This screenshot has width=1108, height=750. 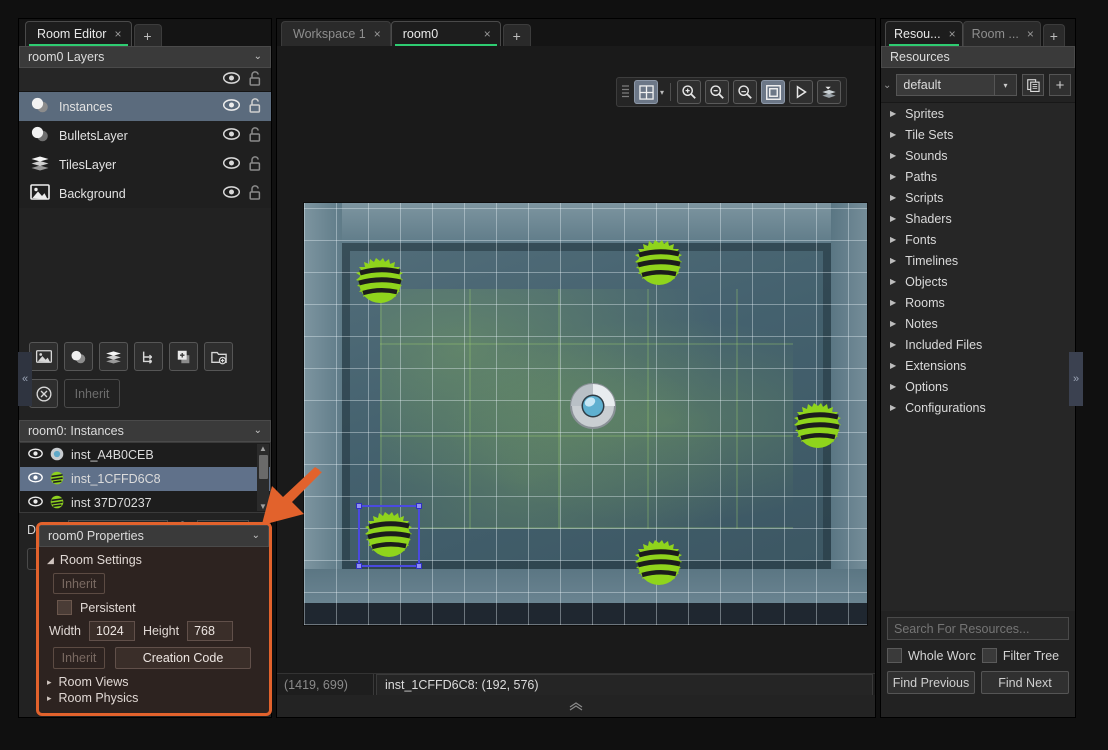 I want to click on chevron-down-icon: ⌄, so click(x=887, y=85).